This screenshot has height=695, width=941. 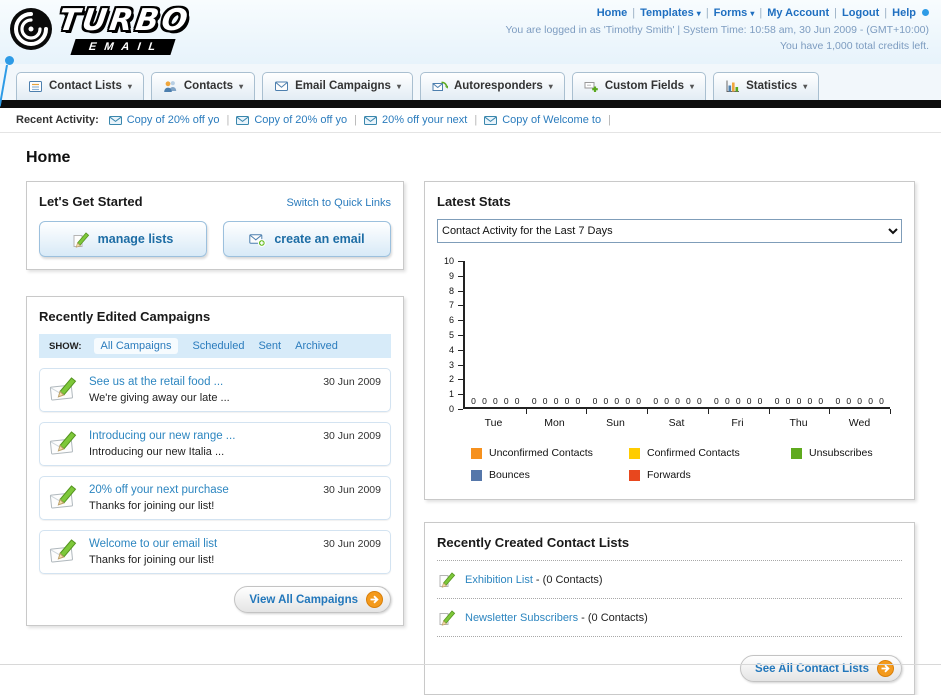 I want to click on nav-tab-contacts: Contacts ▾, so click(x=203, y=86).